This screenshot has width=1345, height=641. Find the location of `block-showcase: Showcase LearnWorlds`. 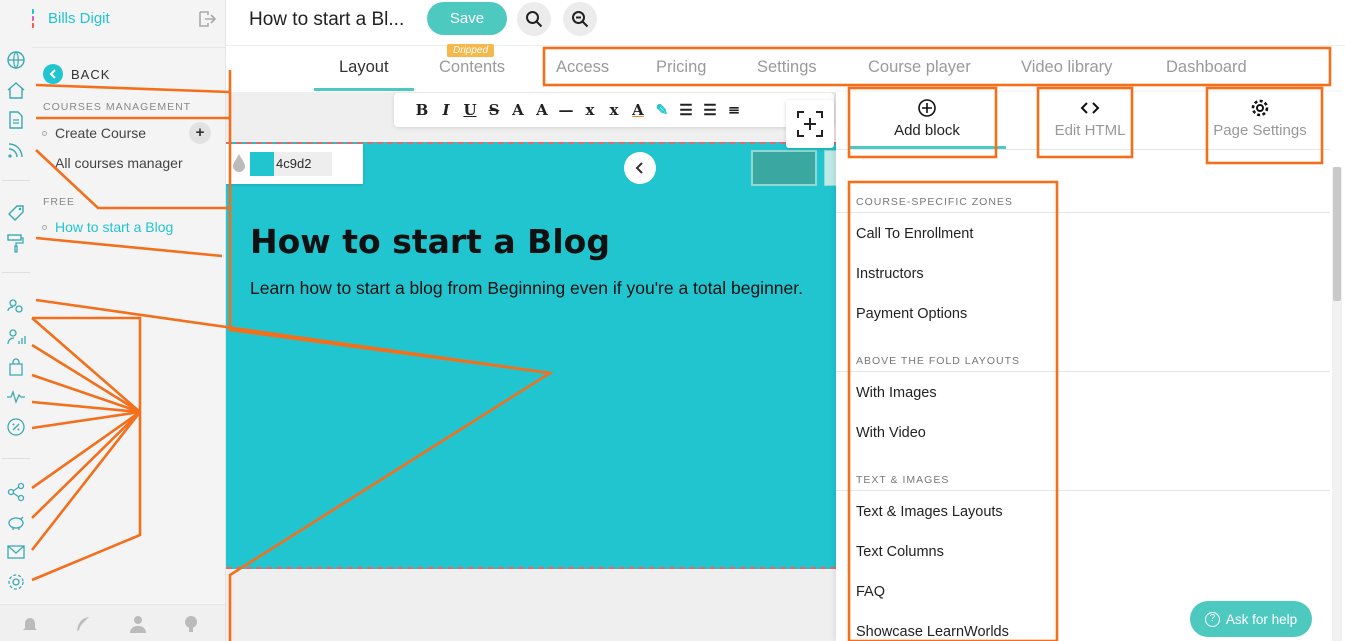

block-showcase: Showcase LearnWorlds is located at coordinates (932, 632).